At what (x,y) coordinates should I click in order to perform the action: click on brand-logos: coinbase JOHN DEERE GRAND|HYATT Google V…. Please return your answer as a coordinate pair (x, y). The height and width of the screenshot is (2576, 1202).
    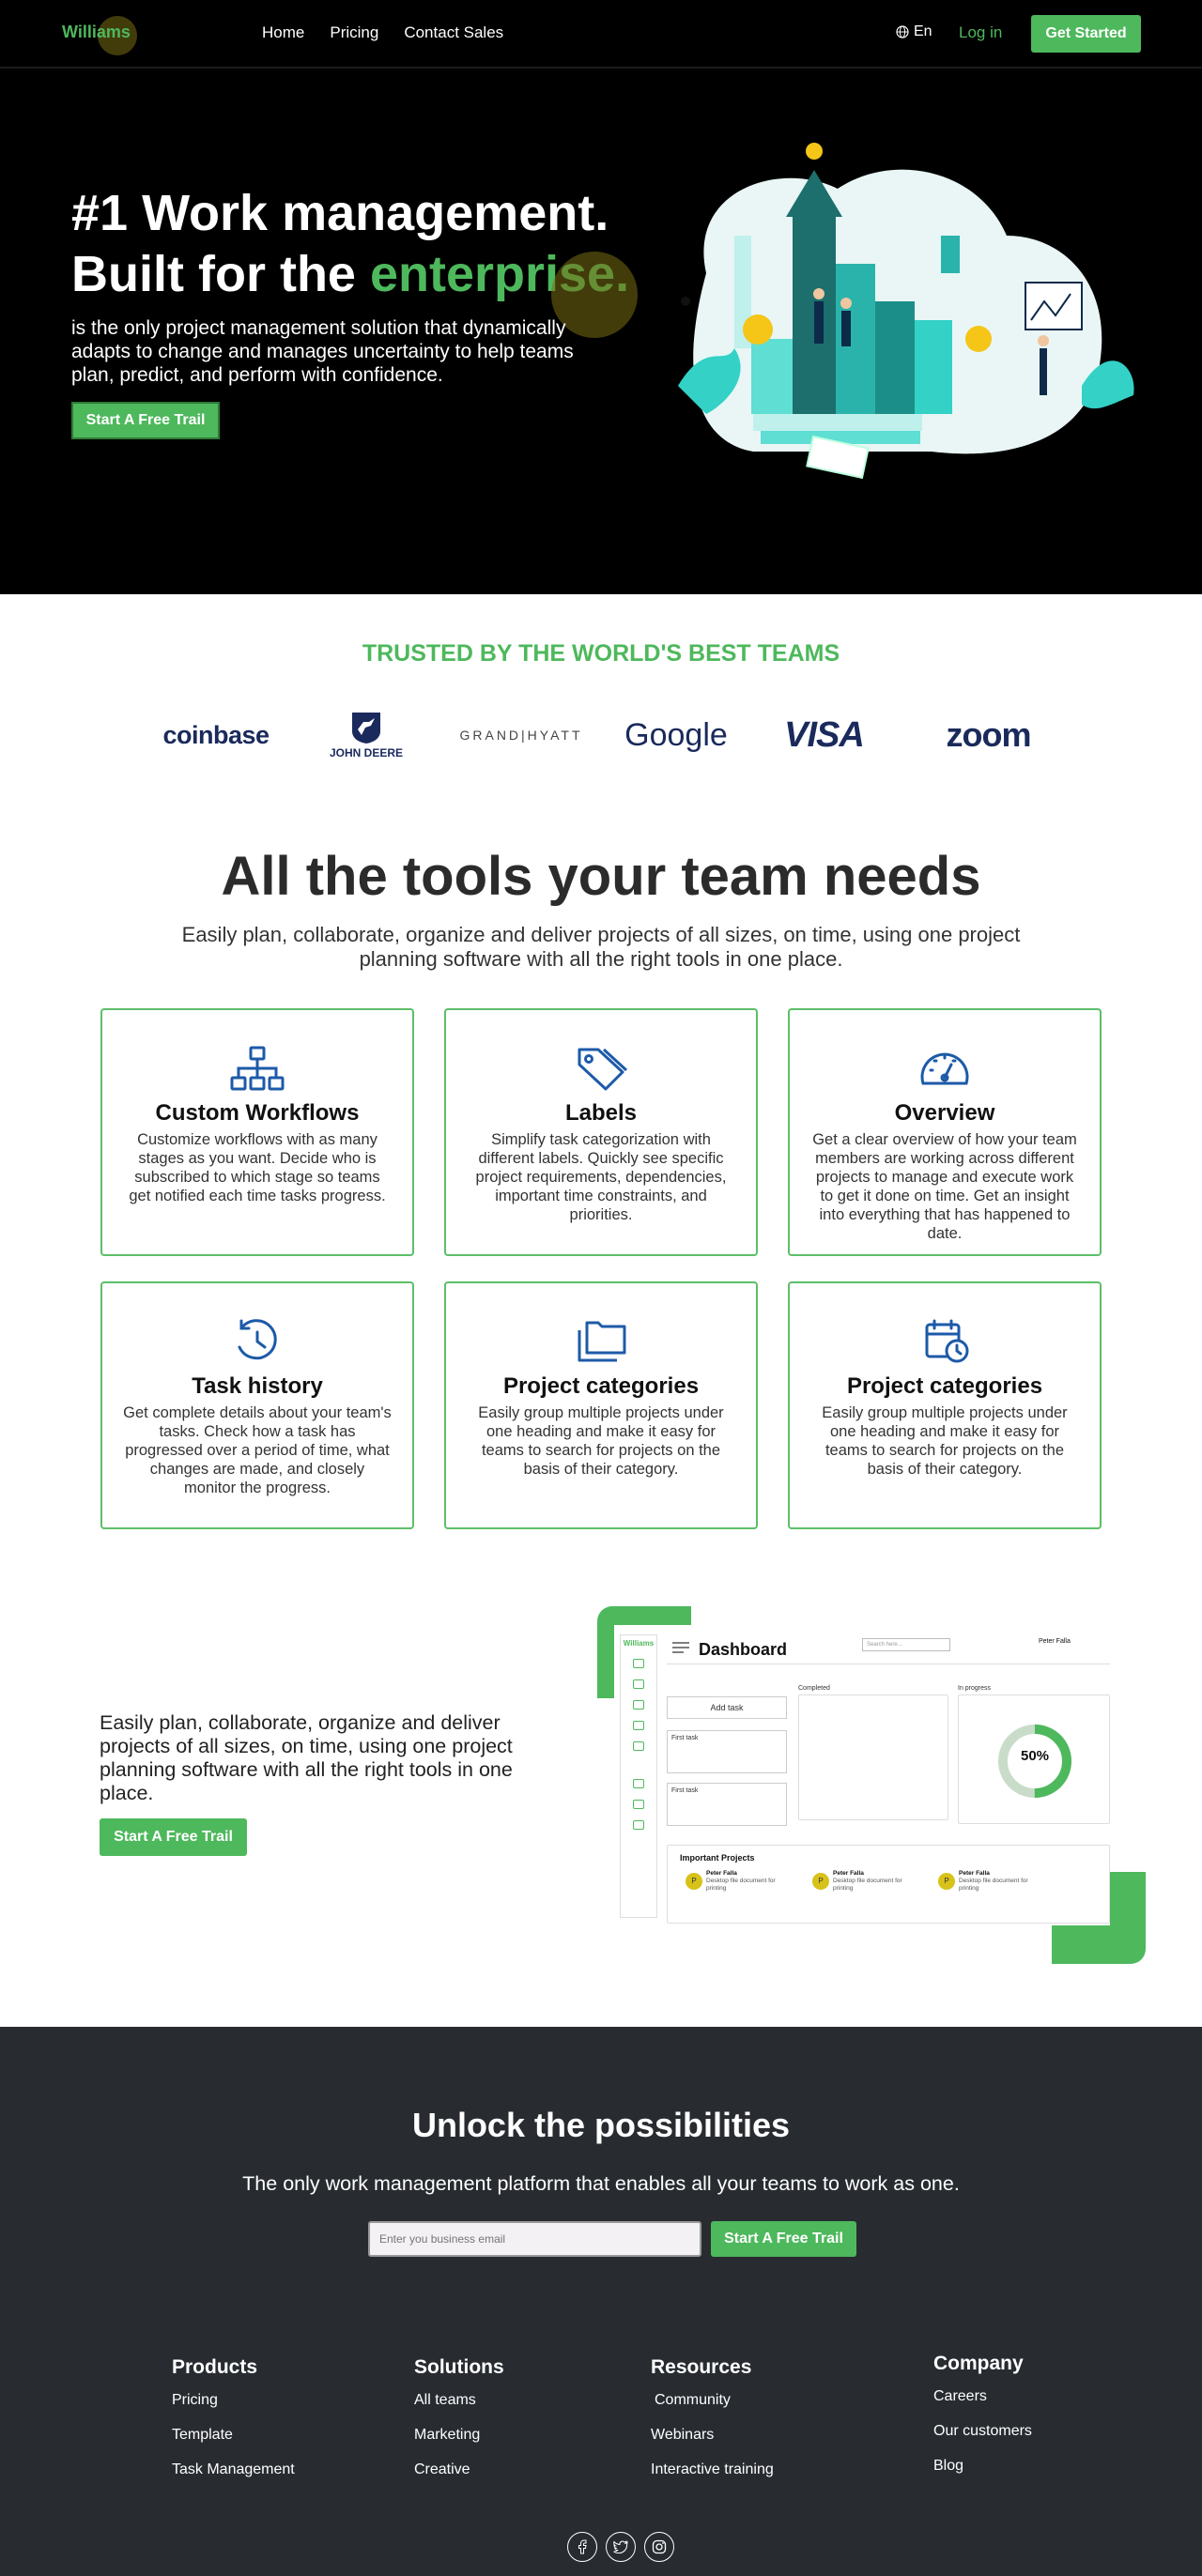
    Looking at the image, I should click on (601, 735).